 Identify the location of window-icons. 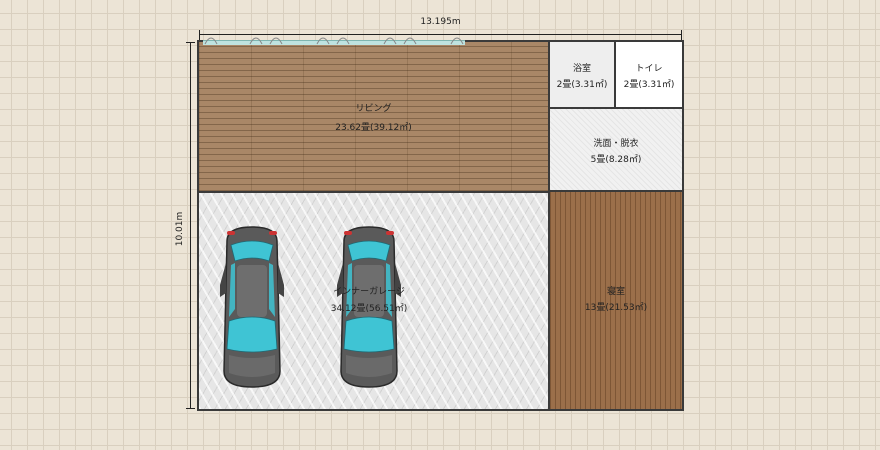
(334, 41).